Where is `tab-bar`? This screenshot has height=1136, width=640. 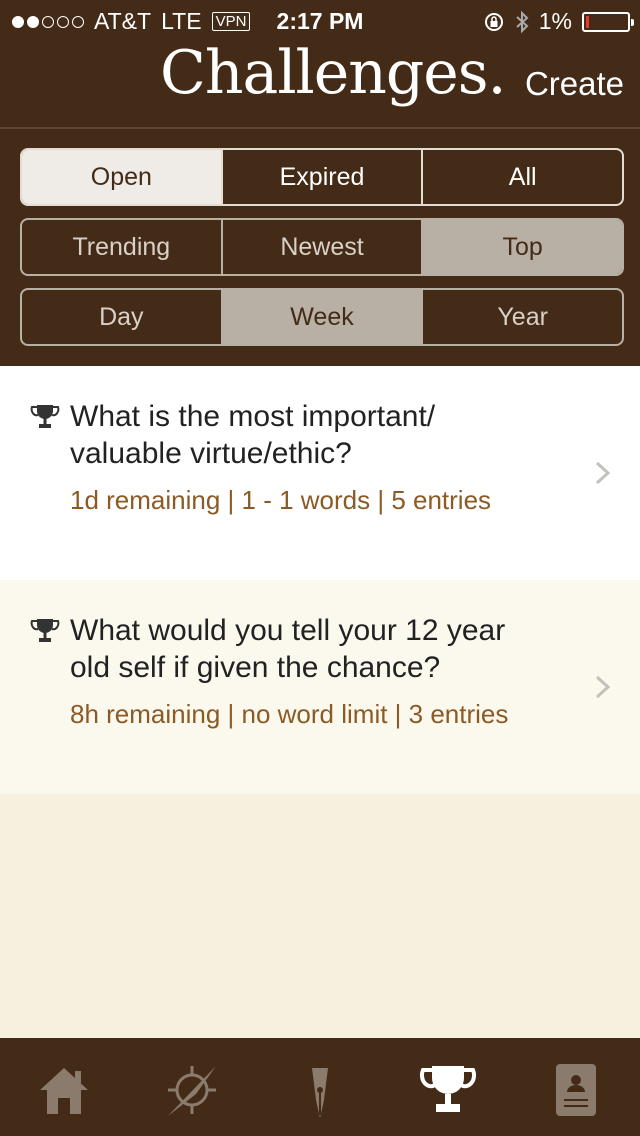 tab-bar is located at coordinates (320, 1087).